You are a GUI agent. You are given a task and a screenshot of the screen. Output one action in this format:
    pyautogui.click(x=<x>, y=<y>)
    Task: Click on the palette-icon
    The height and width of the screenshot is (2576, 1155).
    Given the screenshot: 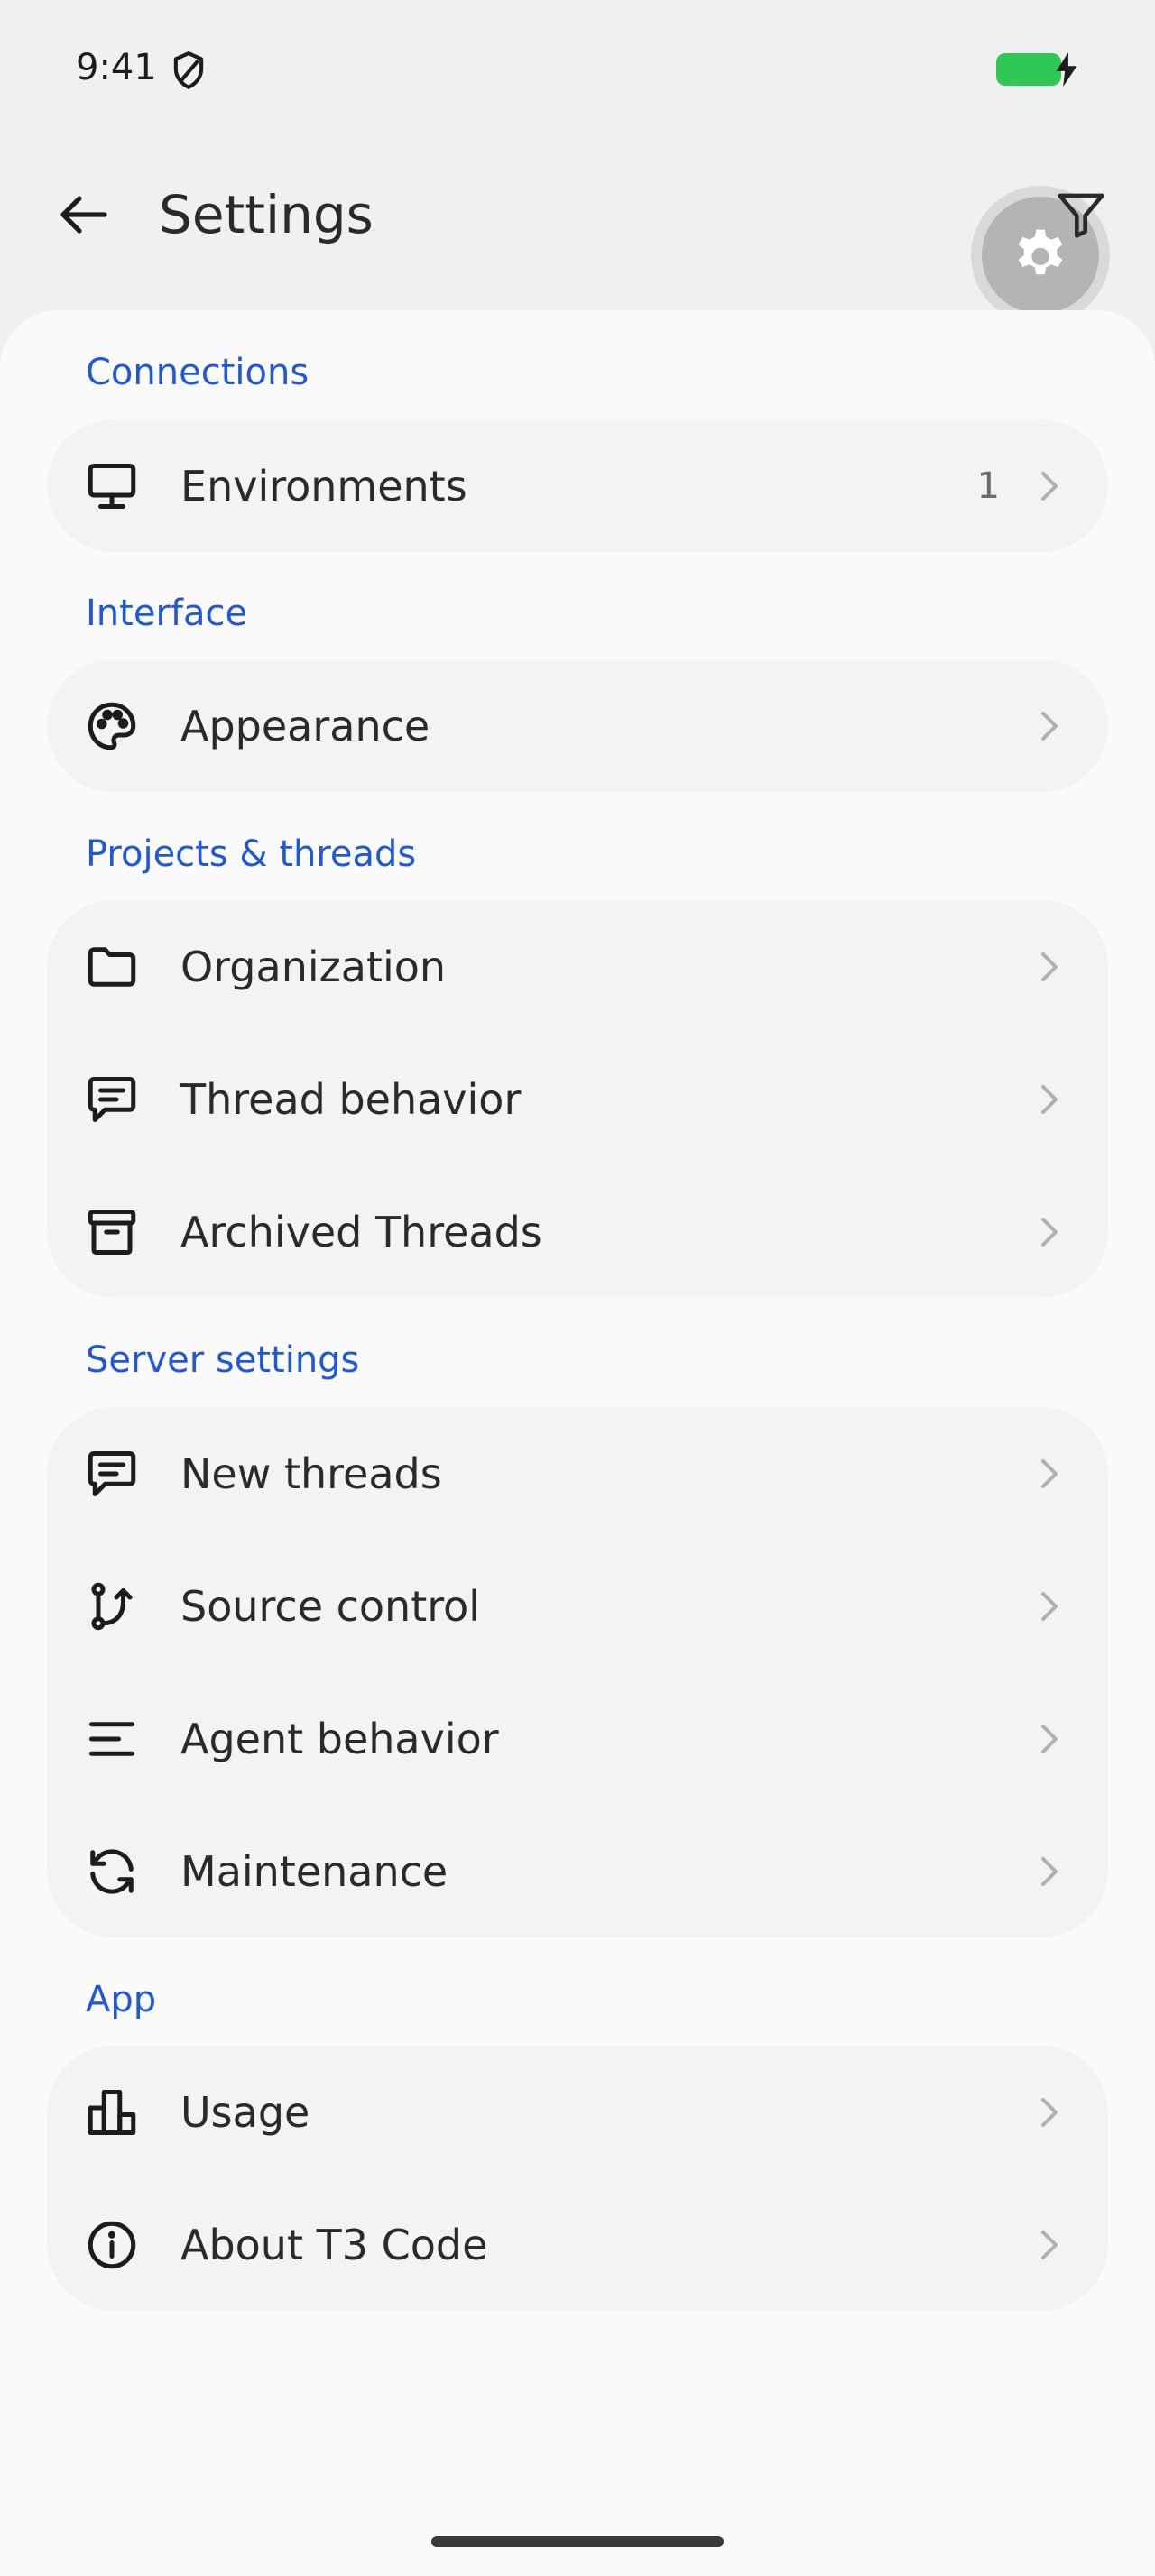 What is the action you would take?
    pyautogui.click(x=112, y=726)
    